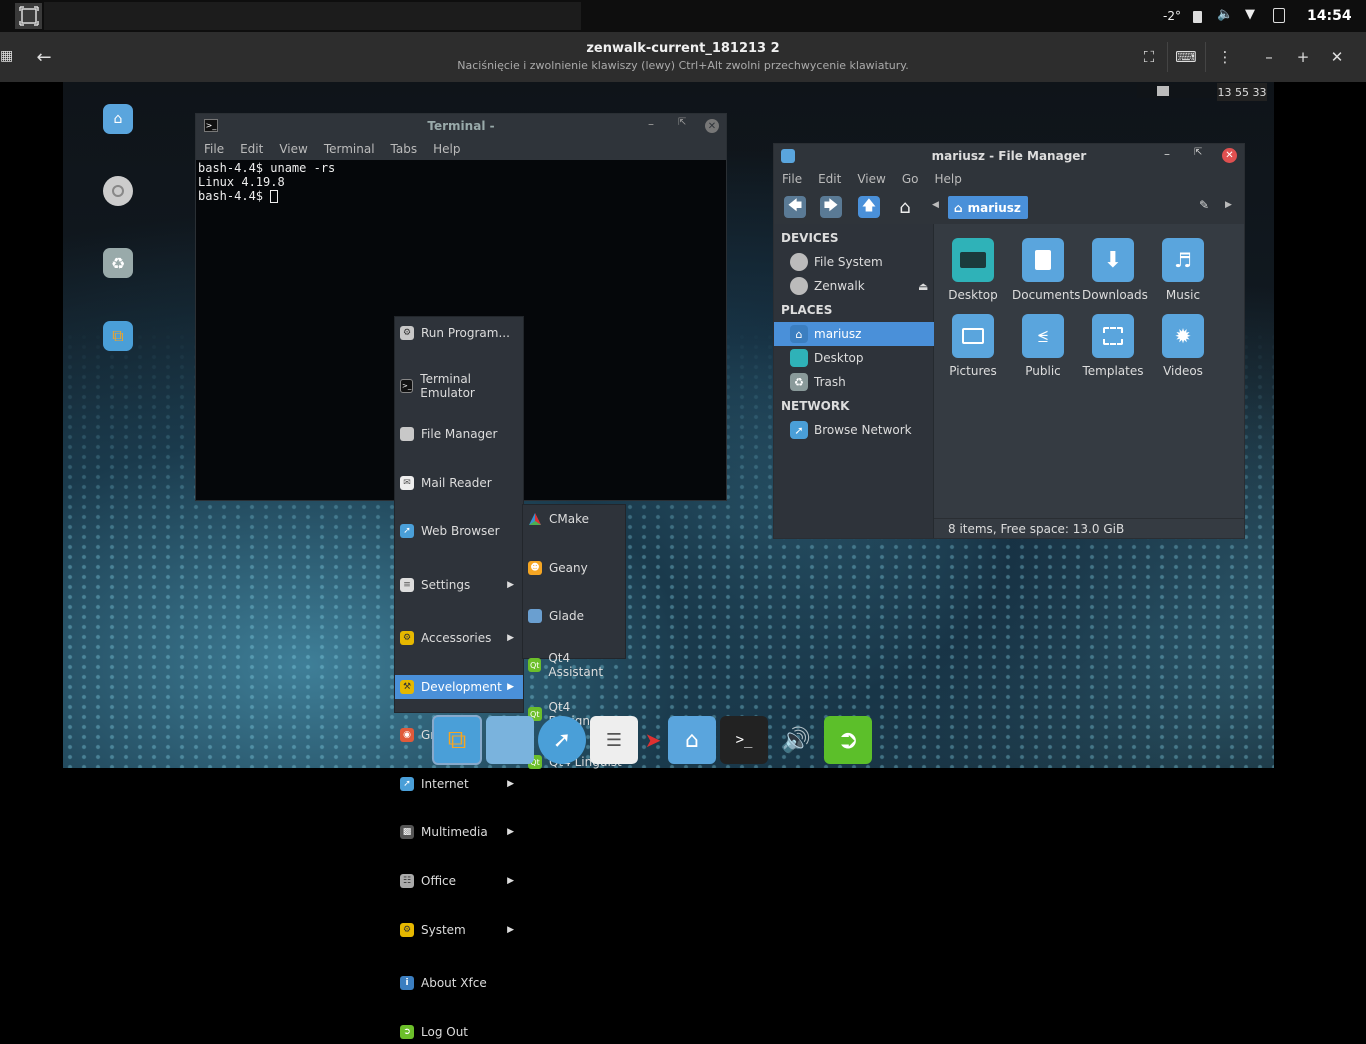  I want to click on dock-logout: ➲, so click(848, 740).